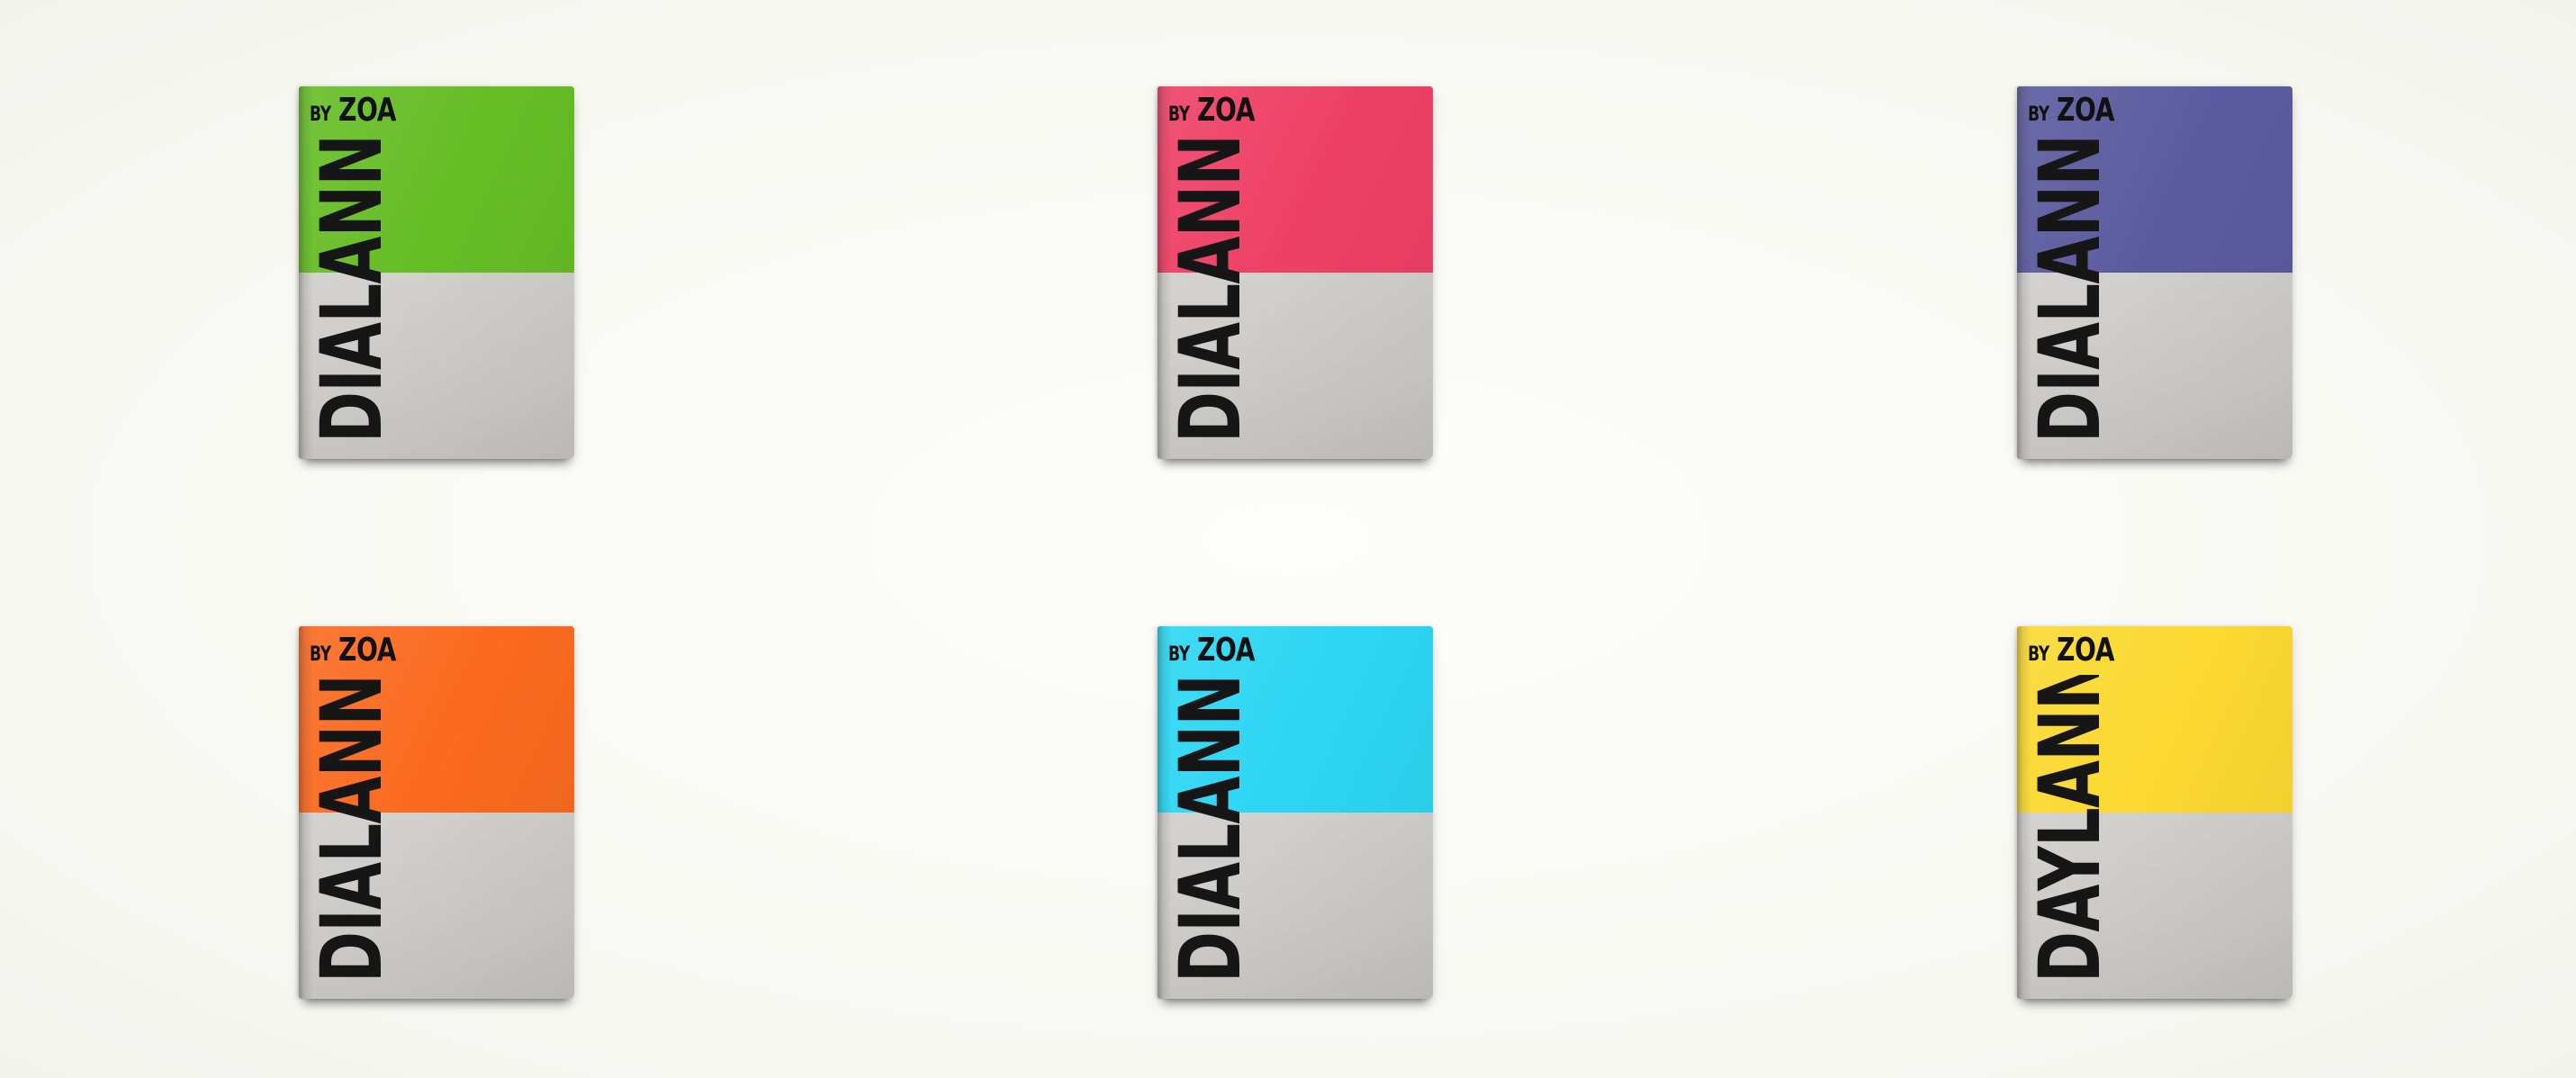 The width and height of the screenshot is (2576, 1078). What do you see at coordinates (2154, 812) in the screenshot?
I see `booklet-yellow: BY ZOA DAYLANN` at bounding box center [2154, 812].